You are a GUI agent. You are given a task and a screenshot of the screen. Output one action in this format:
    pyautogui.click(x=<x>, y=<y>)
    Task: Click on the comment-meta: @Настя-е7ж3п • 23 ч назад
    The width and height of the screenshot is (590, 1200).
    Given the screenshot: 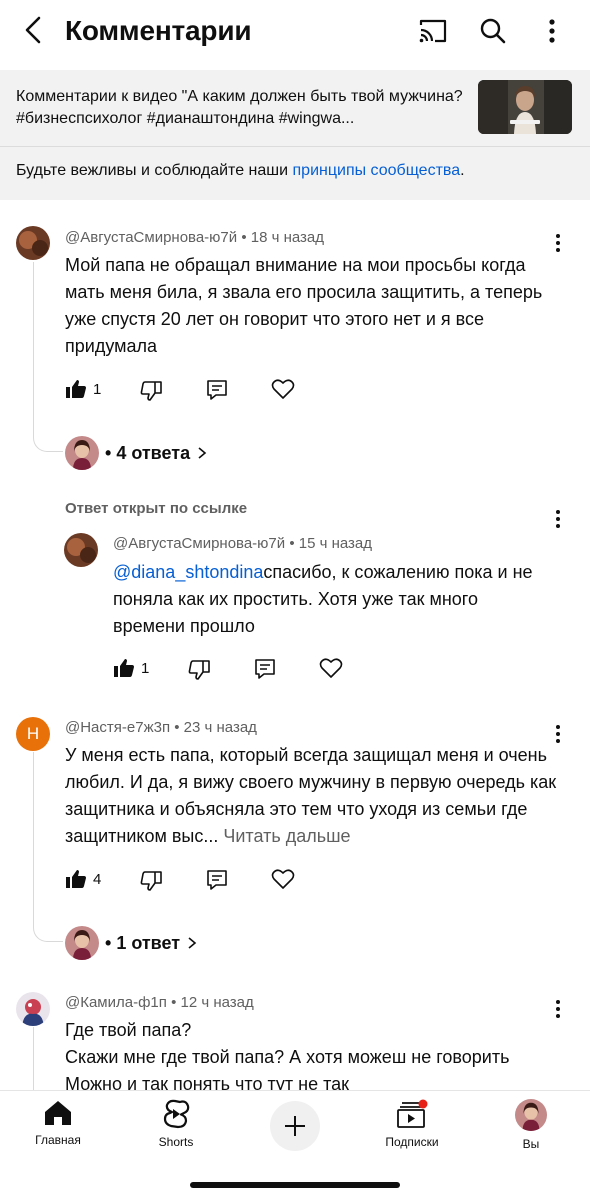 What is the action you would take?
    pyautogui.click(x=161, y=727)
    